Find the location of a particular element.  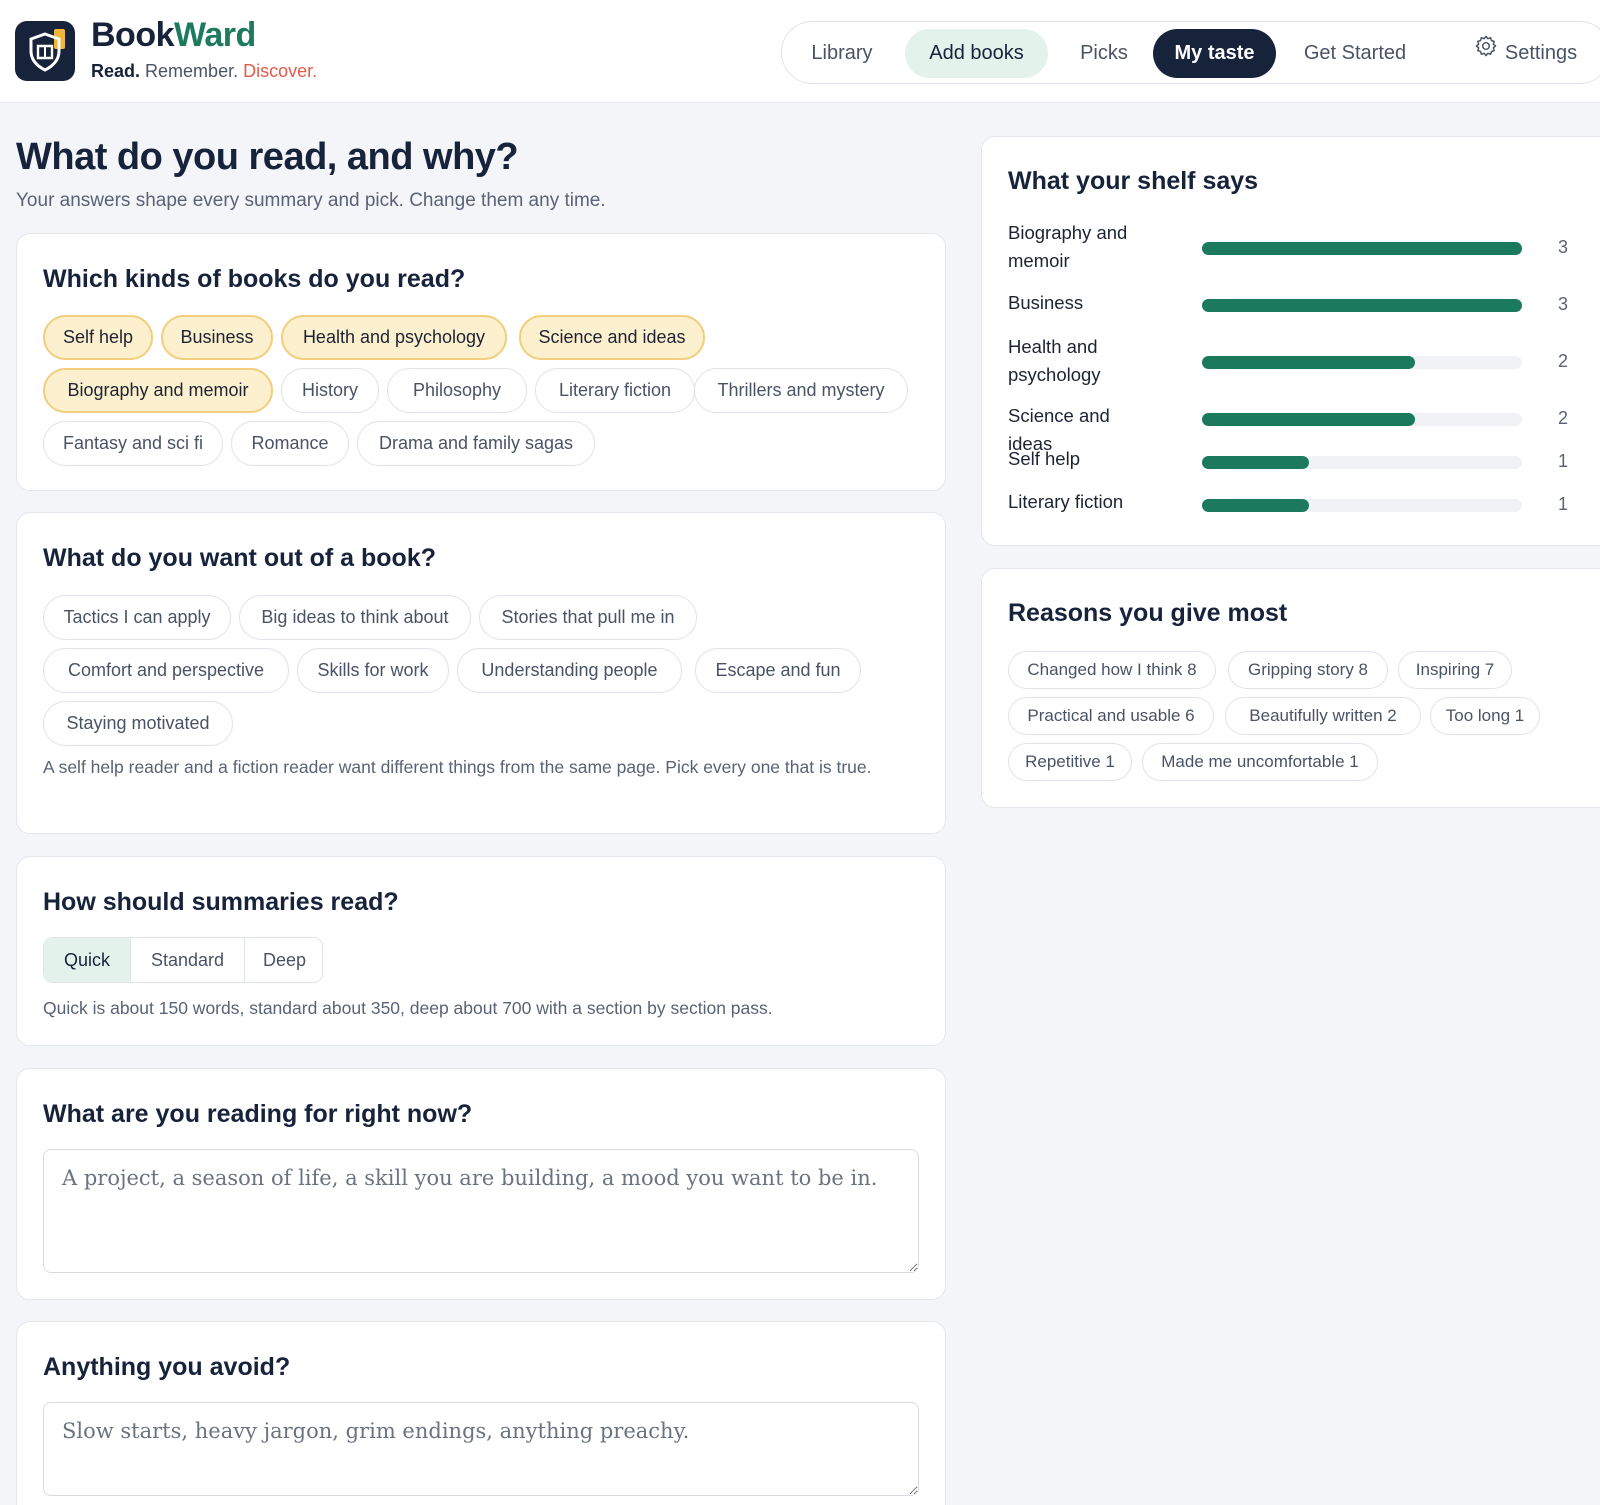

reason-chip: Repetitive 1 is located at coordinates (1070, 762).